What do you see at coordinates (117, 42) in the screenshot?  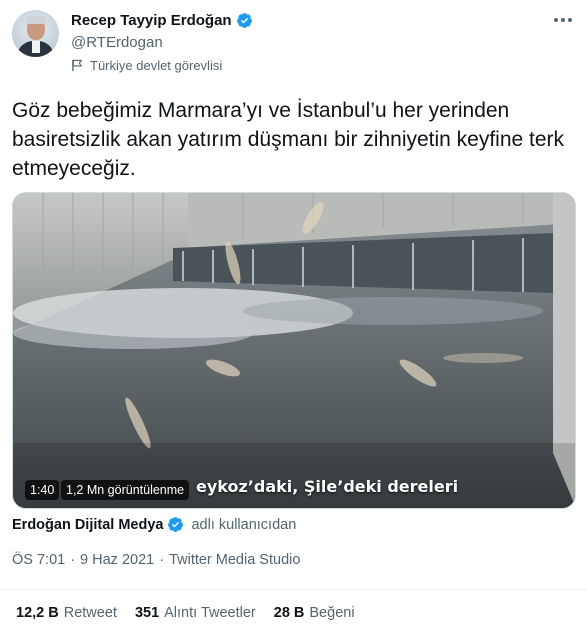 I see `author-handle: @RTErdogan` at bounding box center [117, 42].